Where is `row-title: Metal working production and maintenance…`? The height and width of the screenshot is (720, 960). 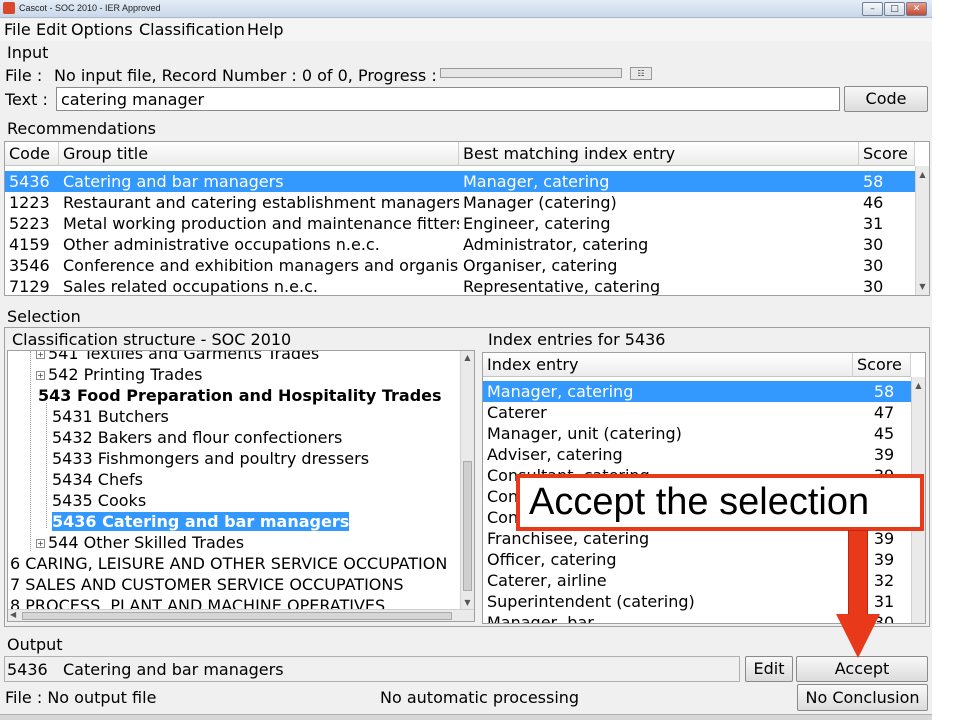
row-title: Metal working production and maintenance… is located at coordinates (261, 223).